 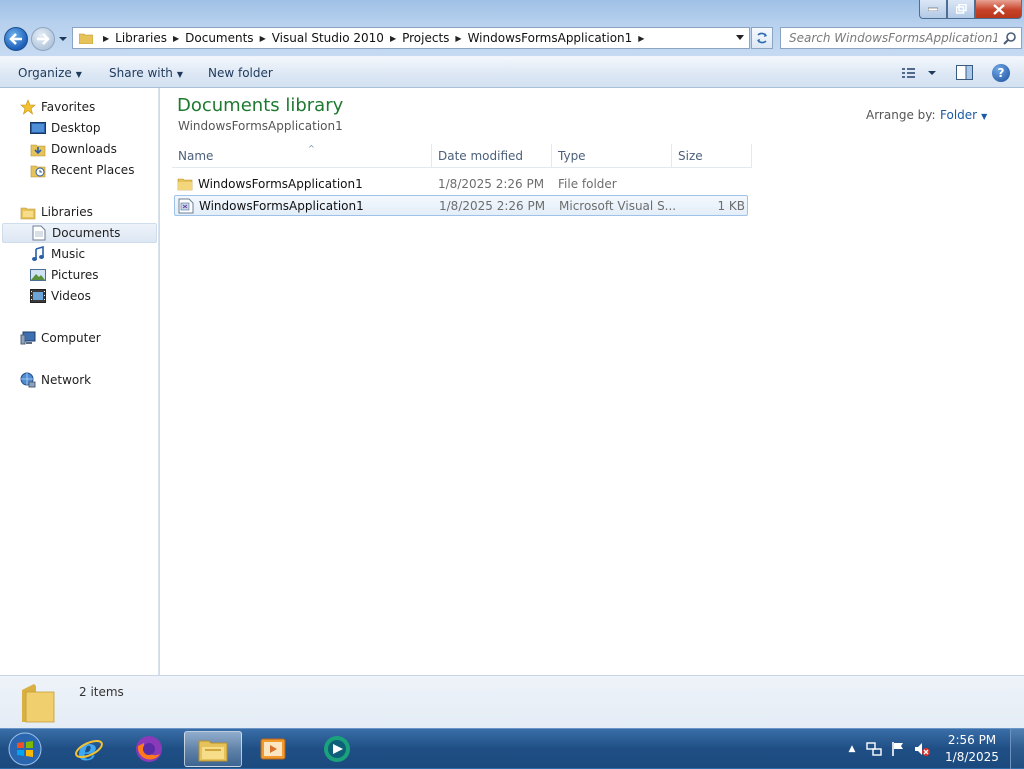 I want to click on share-with-button: Share with ▼, so click(x=146, y=73).